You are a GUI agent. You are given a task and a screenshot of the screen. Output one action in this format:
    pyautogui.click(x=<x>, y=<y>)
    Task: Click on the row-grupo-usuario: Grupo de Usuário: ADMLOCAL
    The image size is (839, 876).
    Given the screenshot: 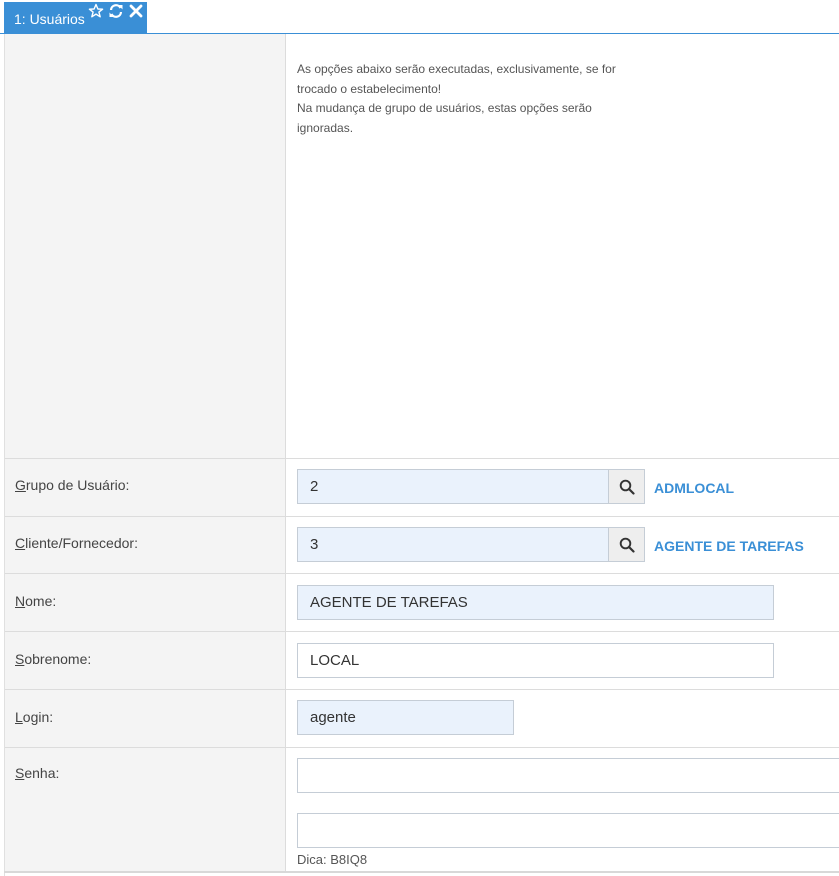 What is the action you would take?
    pyautogui.click(x=422, y=488)
    